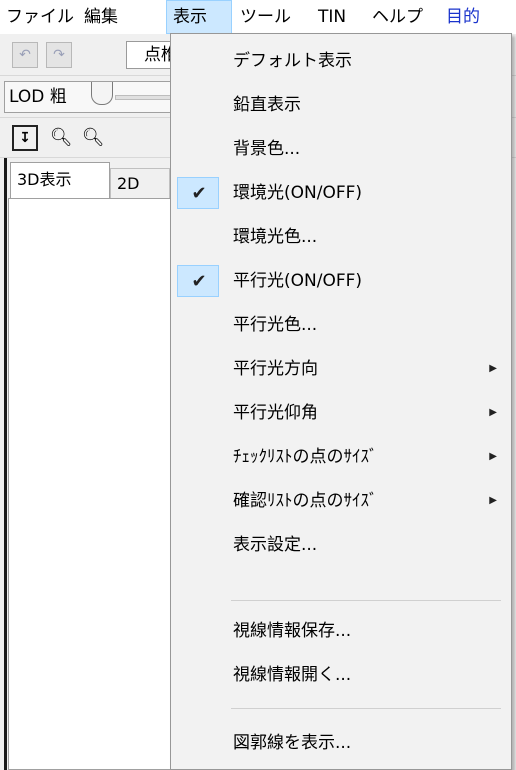  Describe the element at coordinates (305, 501) in the screenshot. I see `menu-item-label: 確認ﾘｽﾄの点のｻｲｽﾞ` at that location.